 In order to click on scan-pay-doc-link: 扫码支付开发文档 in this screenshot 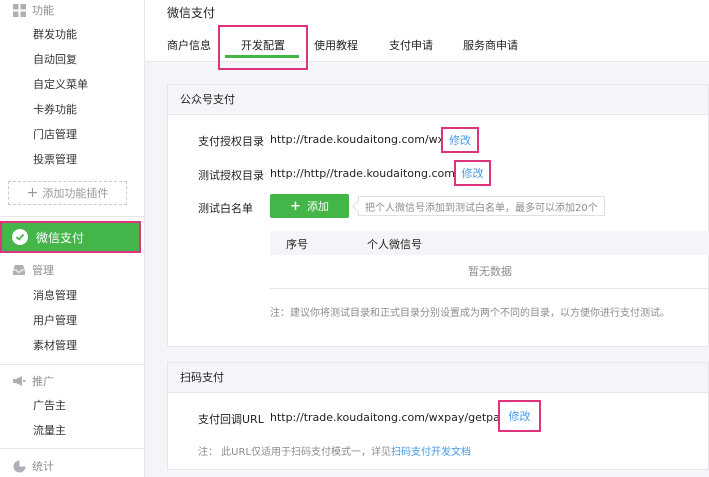, I will do `click(431, 452)`.